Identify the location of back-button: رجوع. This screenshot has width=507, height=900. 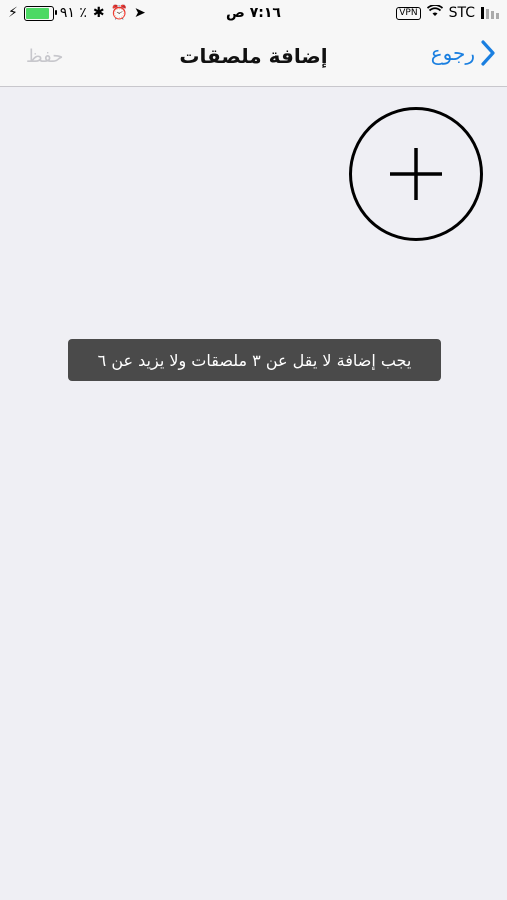
(463, 53).